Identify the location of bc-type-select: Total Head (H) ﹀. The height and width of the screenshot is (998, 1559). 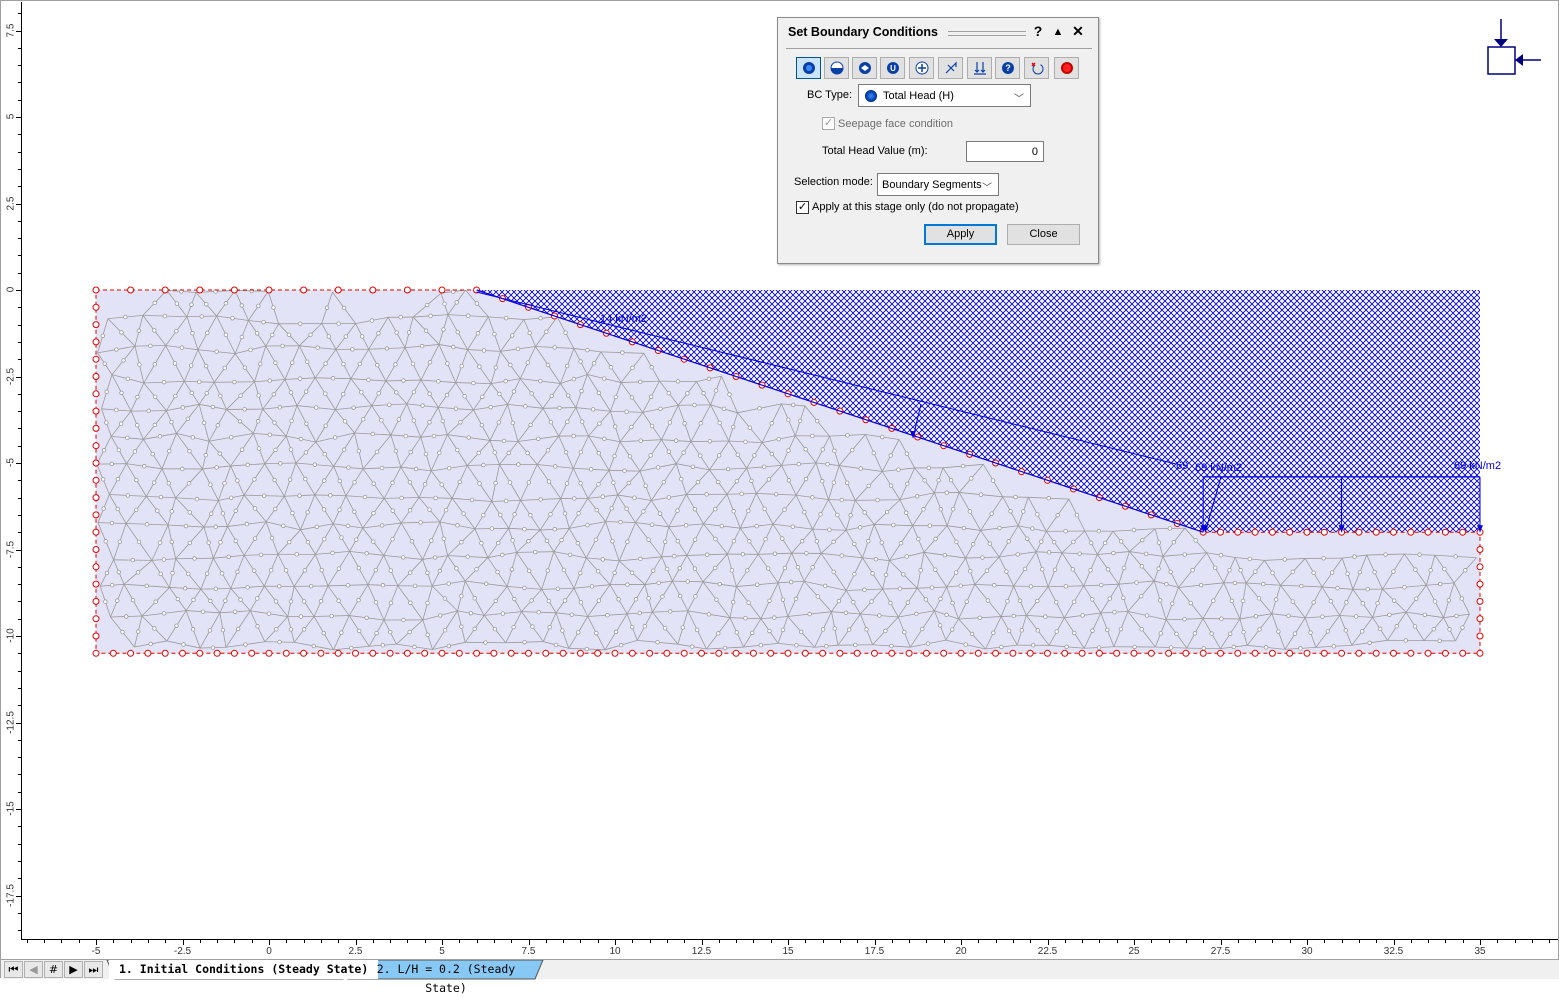
(944, 95).